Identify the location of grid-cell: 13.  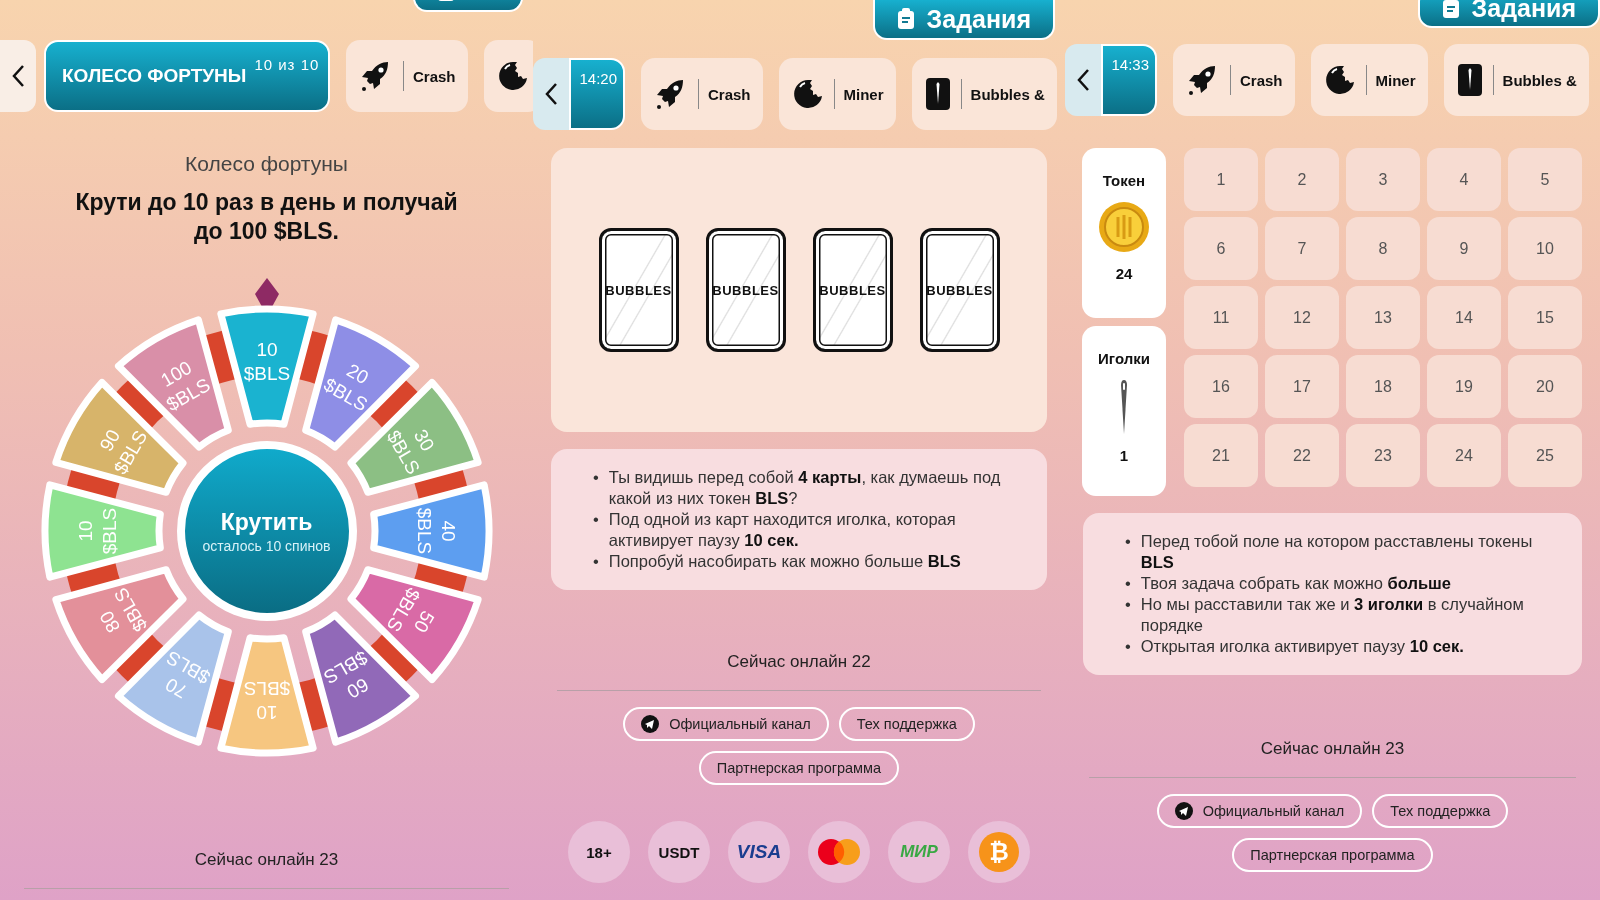
(1383, 317).